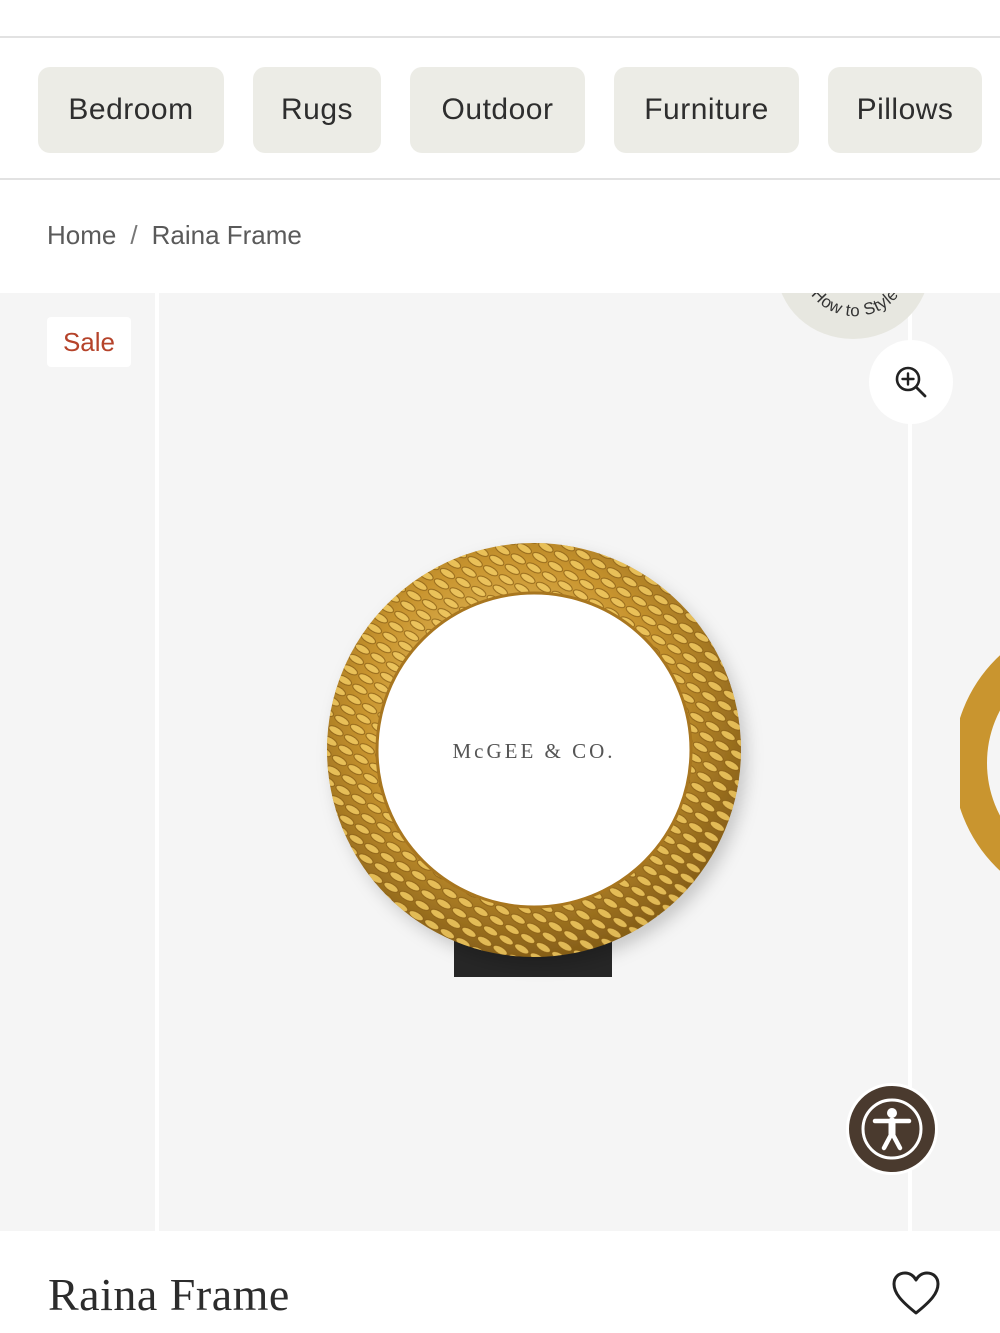 This screenshot has width=1000, height=1333. I want to click on category-chip-bedroom: Bedroom, so click(131, 110).